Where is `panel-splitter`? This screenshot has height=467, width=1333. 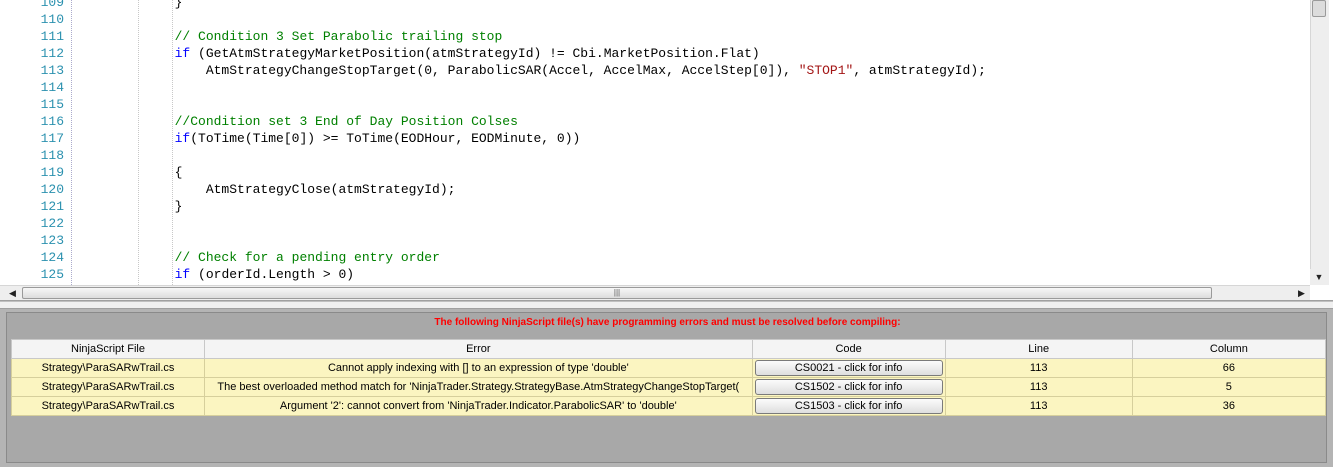 panel-splitter is located at coordinates (666, 305).